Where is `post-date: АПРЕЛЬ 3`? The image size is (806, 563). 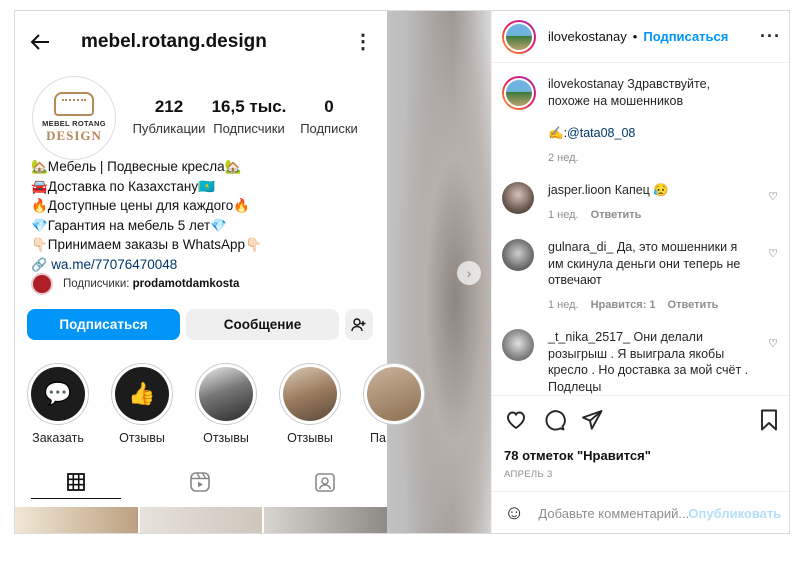
post-date: АПРЕЛЬ 3 is located at coordinates (528, 474).